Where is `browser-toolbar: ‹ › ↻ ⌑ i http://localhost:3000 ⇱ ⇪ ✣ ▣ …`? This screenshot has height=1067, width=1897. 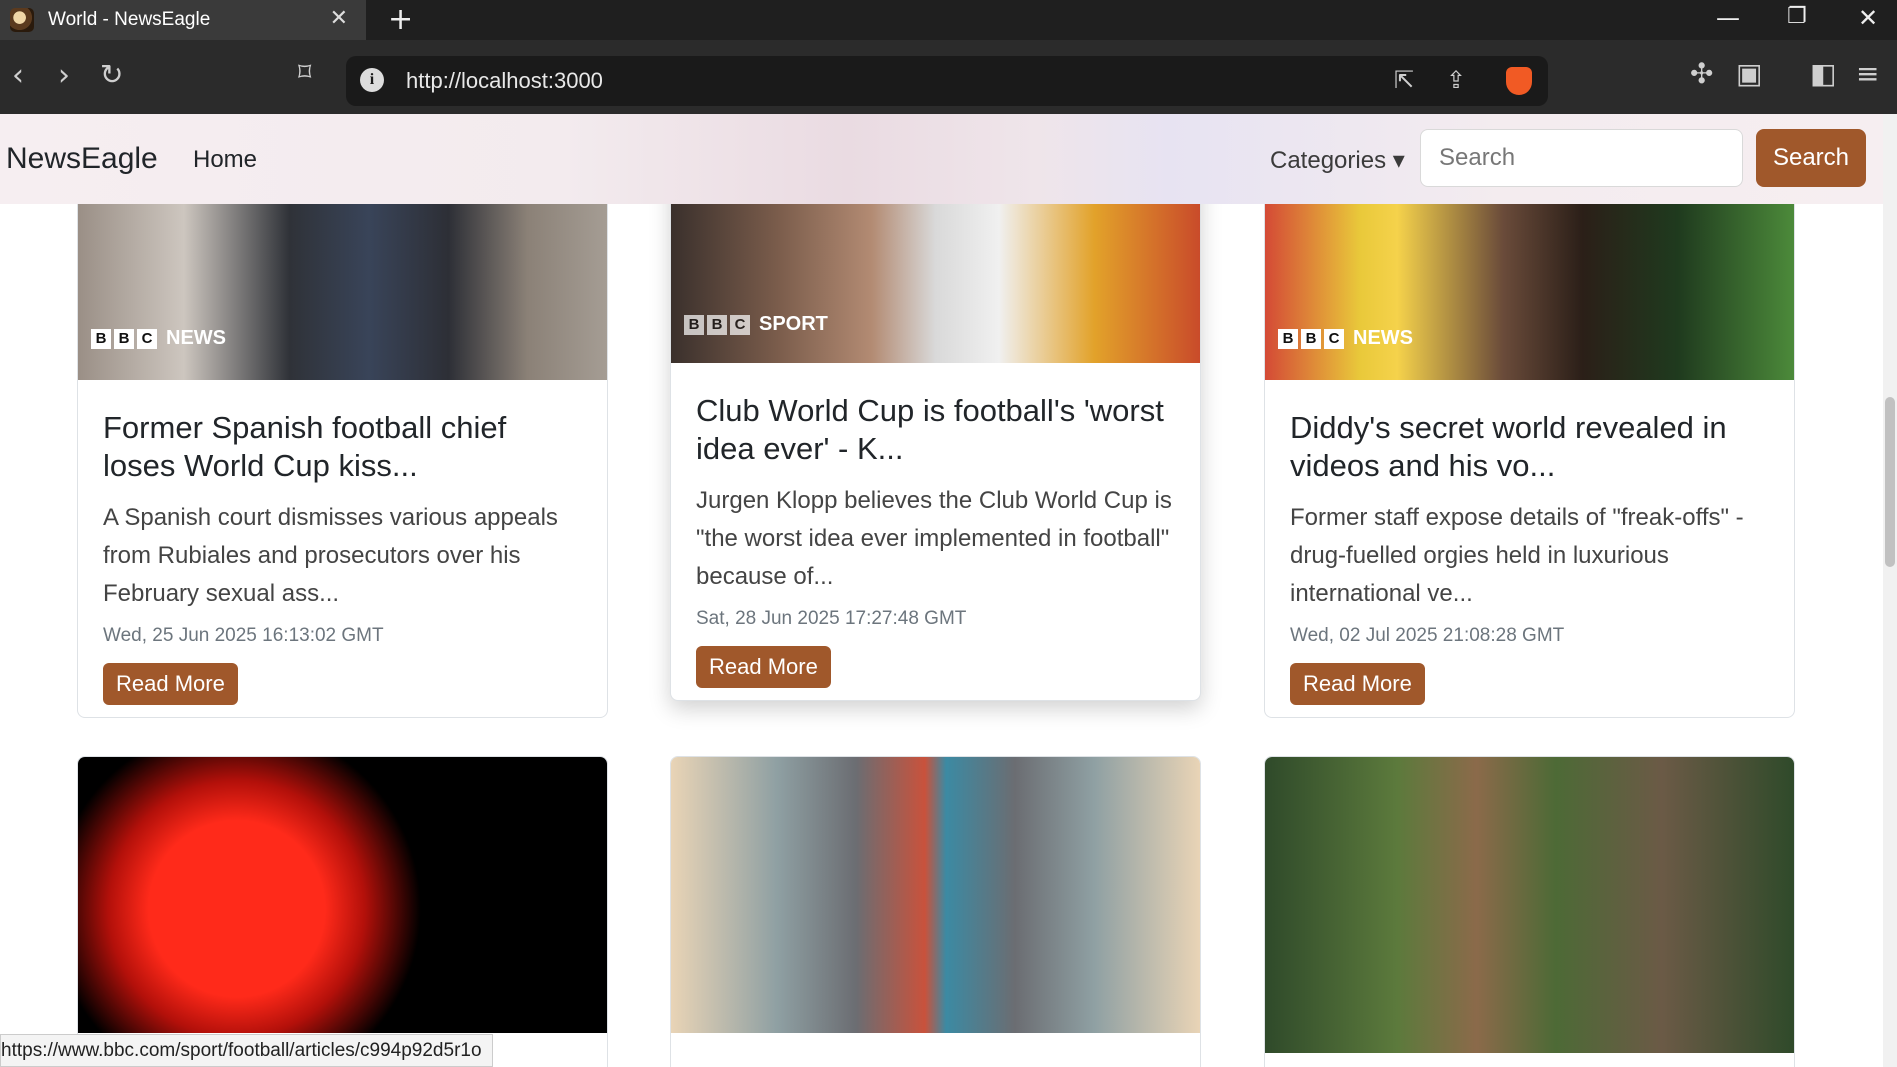 browser-toolbar: ‹ › ↻ ⌑ i http://localhost:3000 ⇱ ⇪ ✣ ▣ … is located at coordinates (948, 77).